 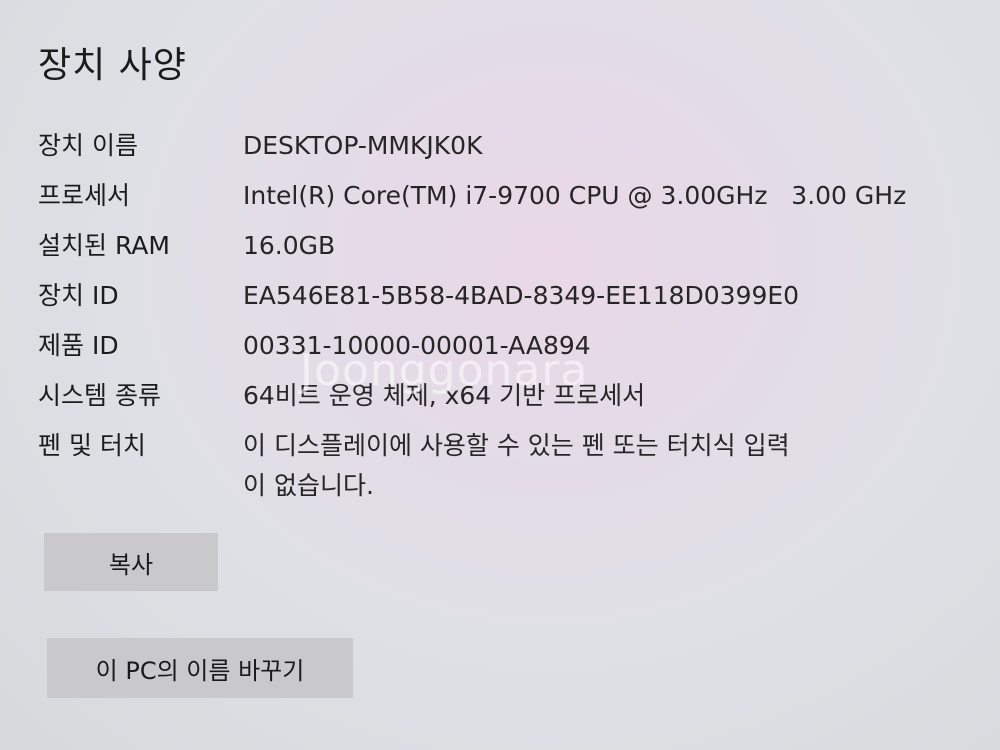 I want to click on spec-label: 프로세서, so click(x=84, y=195).